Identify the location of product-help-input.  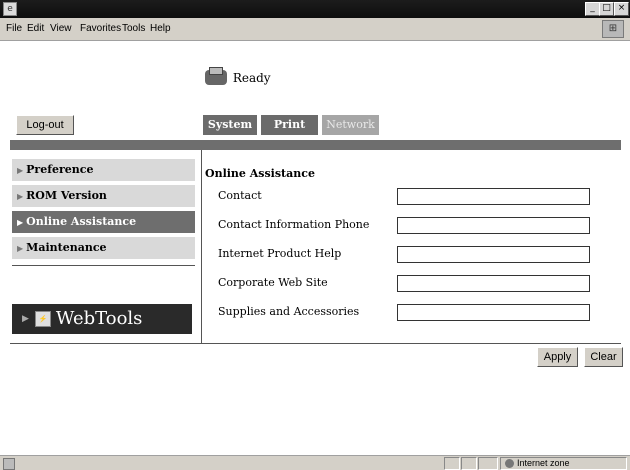
(493, 254).